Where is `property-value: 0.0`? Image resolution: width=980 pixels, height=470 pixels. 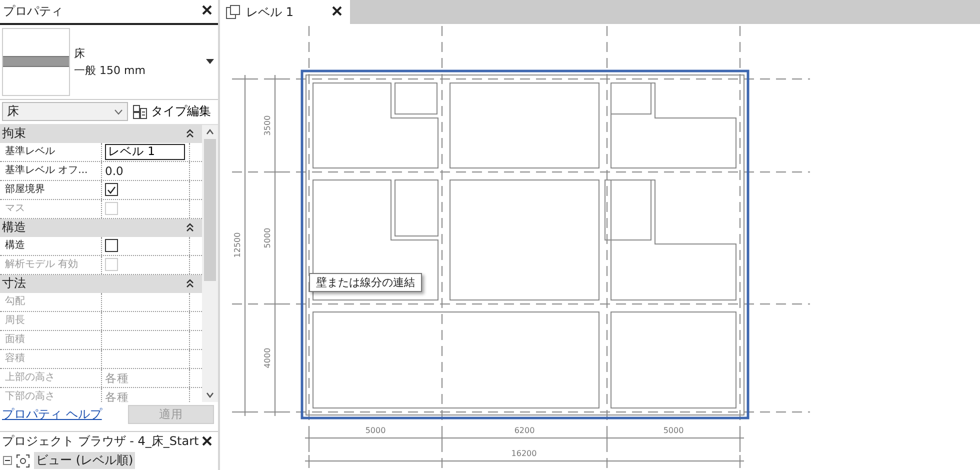 property-value: 0.0 is located at coordinates (146, 171).